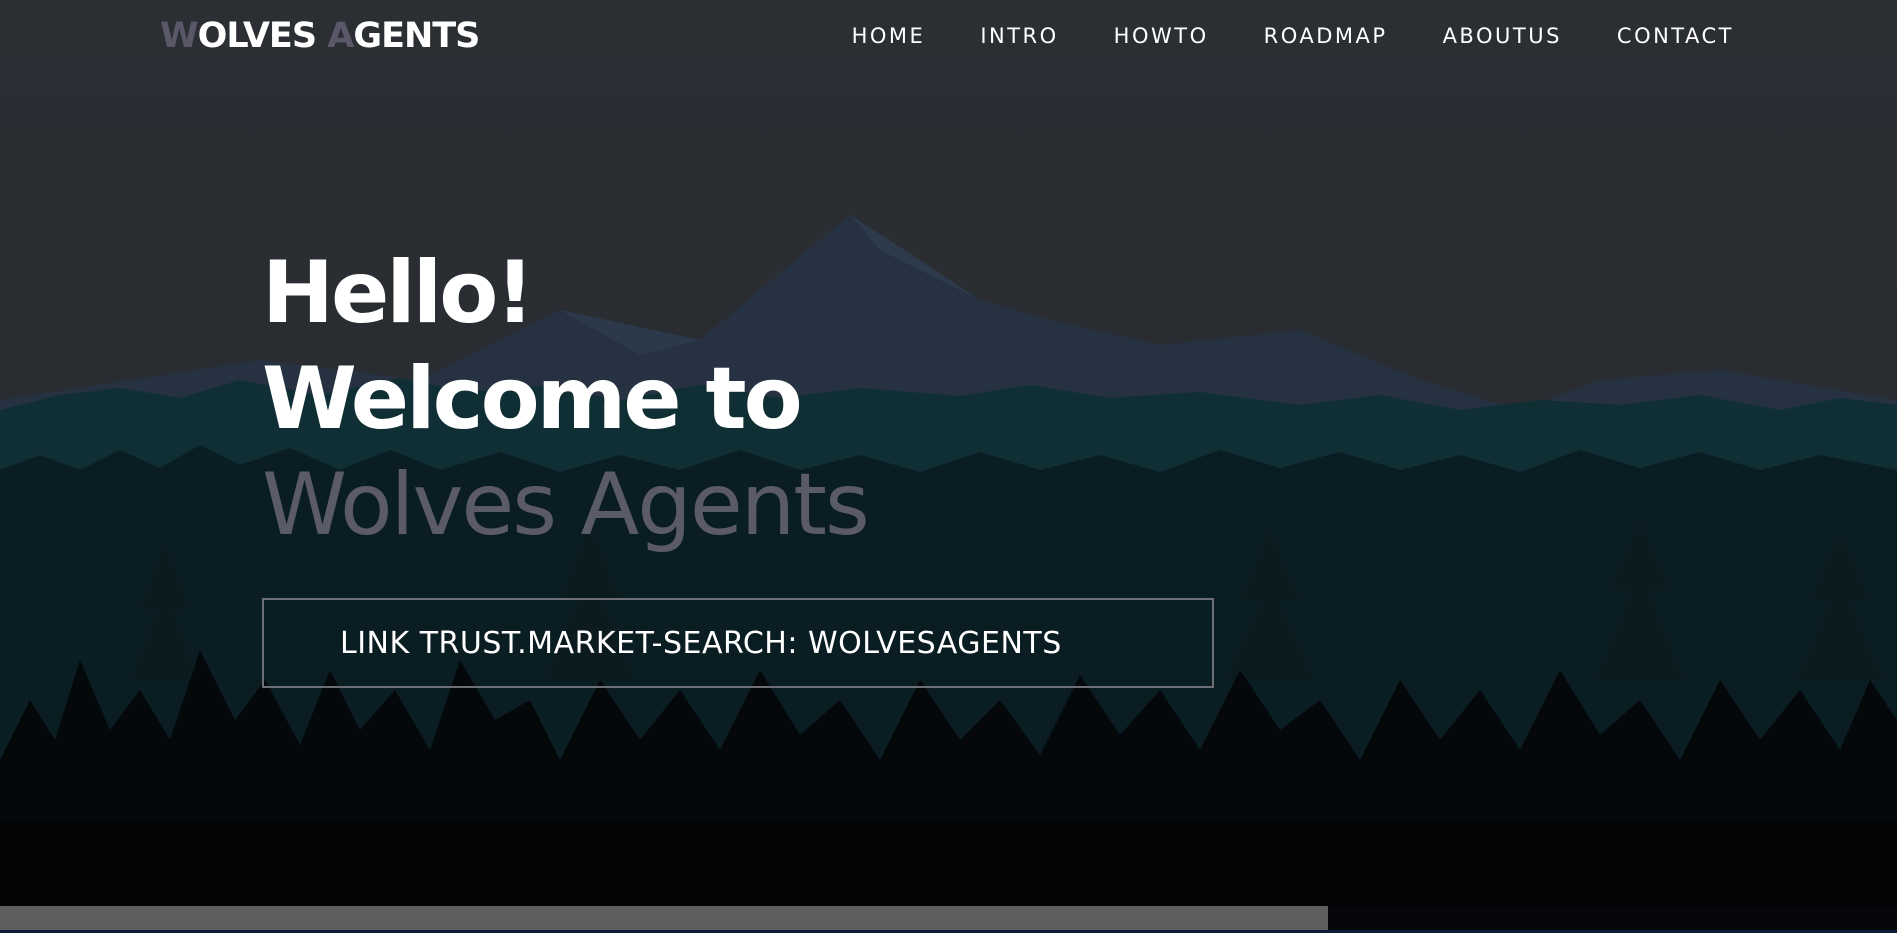 The image size is (1897, 933). Describe the element at coordinates (1502, 36) in the screenshot. I see `nav-aboutus: ABOUTUS` at that location.